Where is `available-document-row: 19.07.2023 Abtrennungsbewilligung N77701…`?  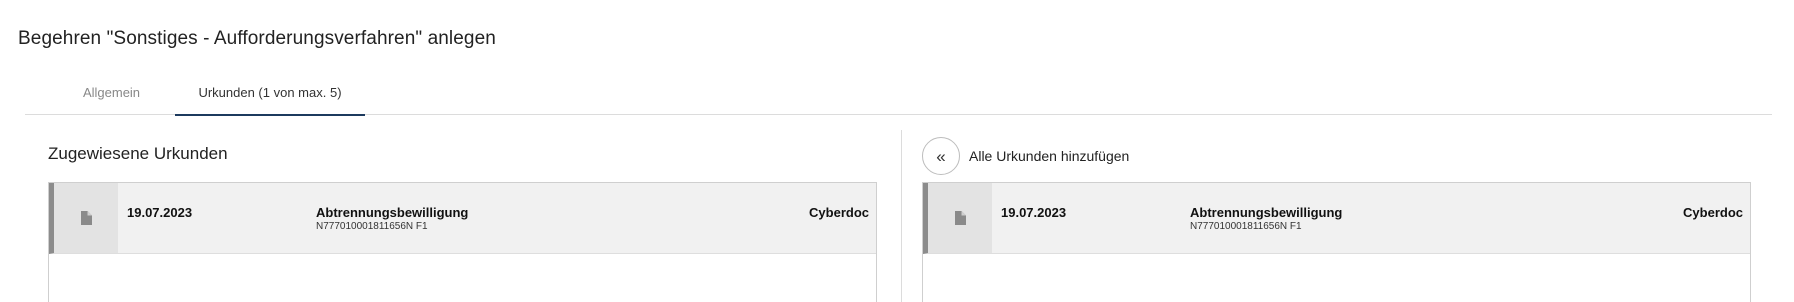
available-document-row: 19.07.2023 Abtrennungsbewilligung N77701… is located at coordinates (1336, 218).